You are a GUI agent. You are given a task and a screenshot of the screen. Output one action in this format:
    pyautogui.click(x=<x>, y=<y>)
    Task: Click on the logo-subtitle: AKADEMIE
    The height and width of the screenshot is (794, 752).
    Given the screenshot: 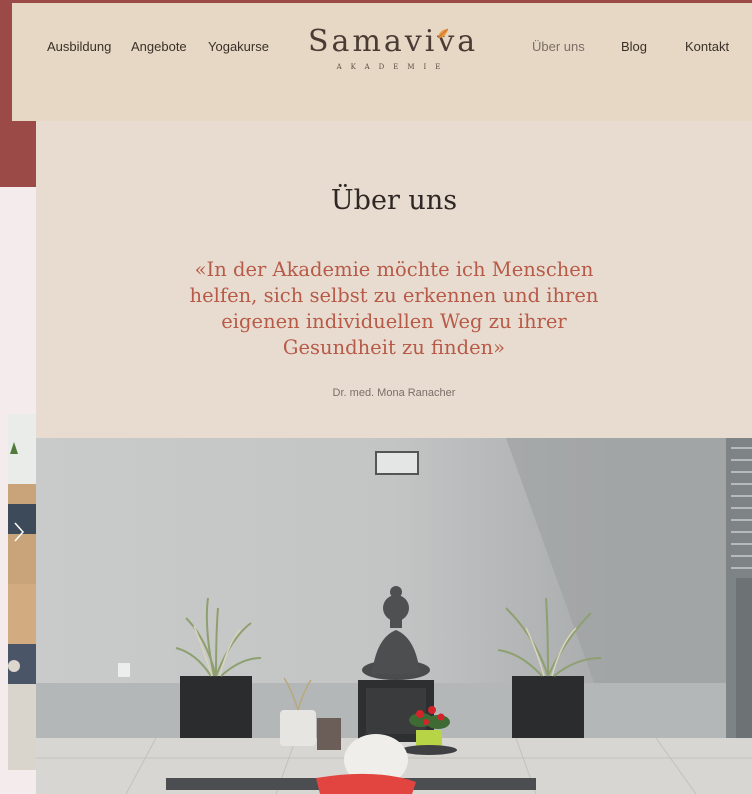 What is the action you would take?
    pyautogui.click(x=393, y=67)
    